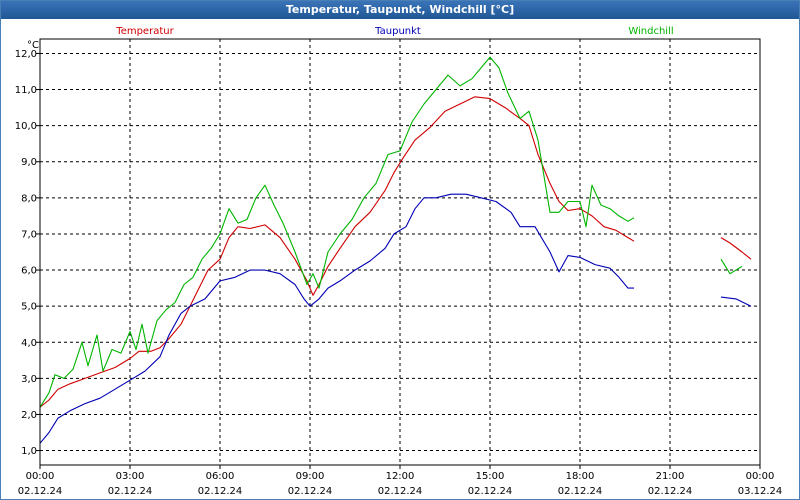 This screenshot has height=500, width=800. What do you see at coordinates (29, 415) in the screenshot?
I see `y-tick-label: 2,0` at bounding box center [29, 415].